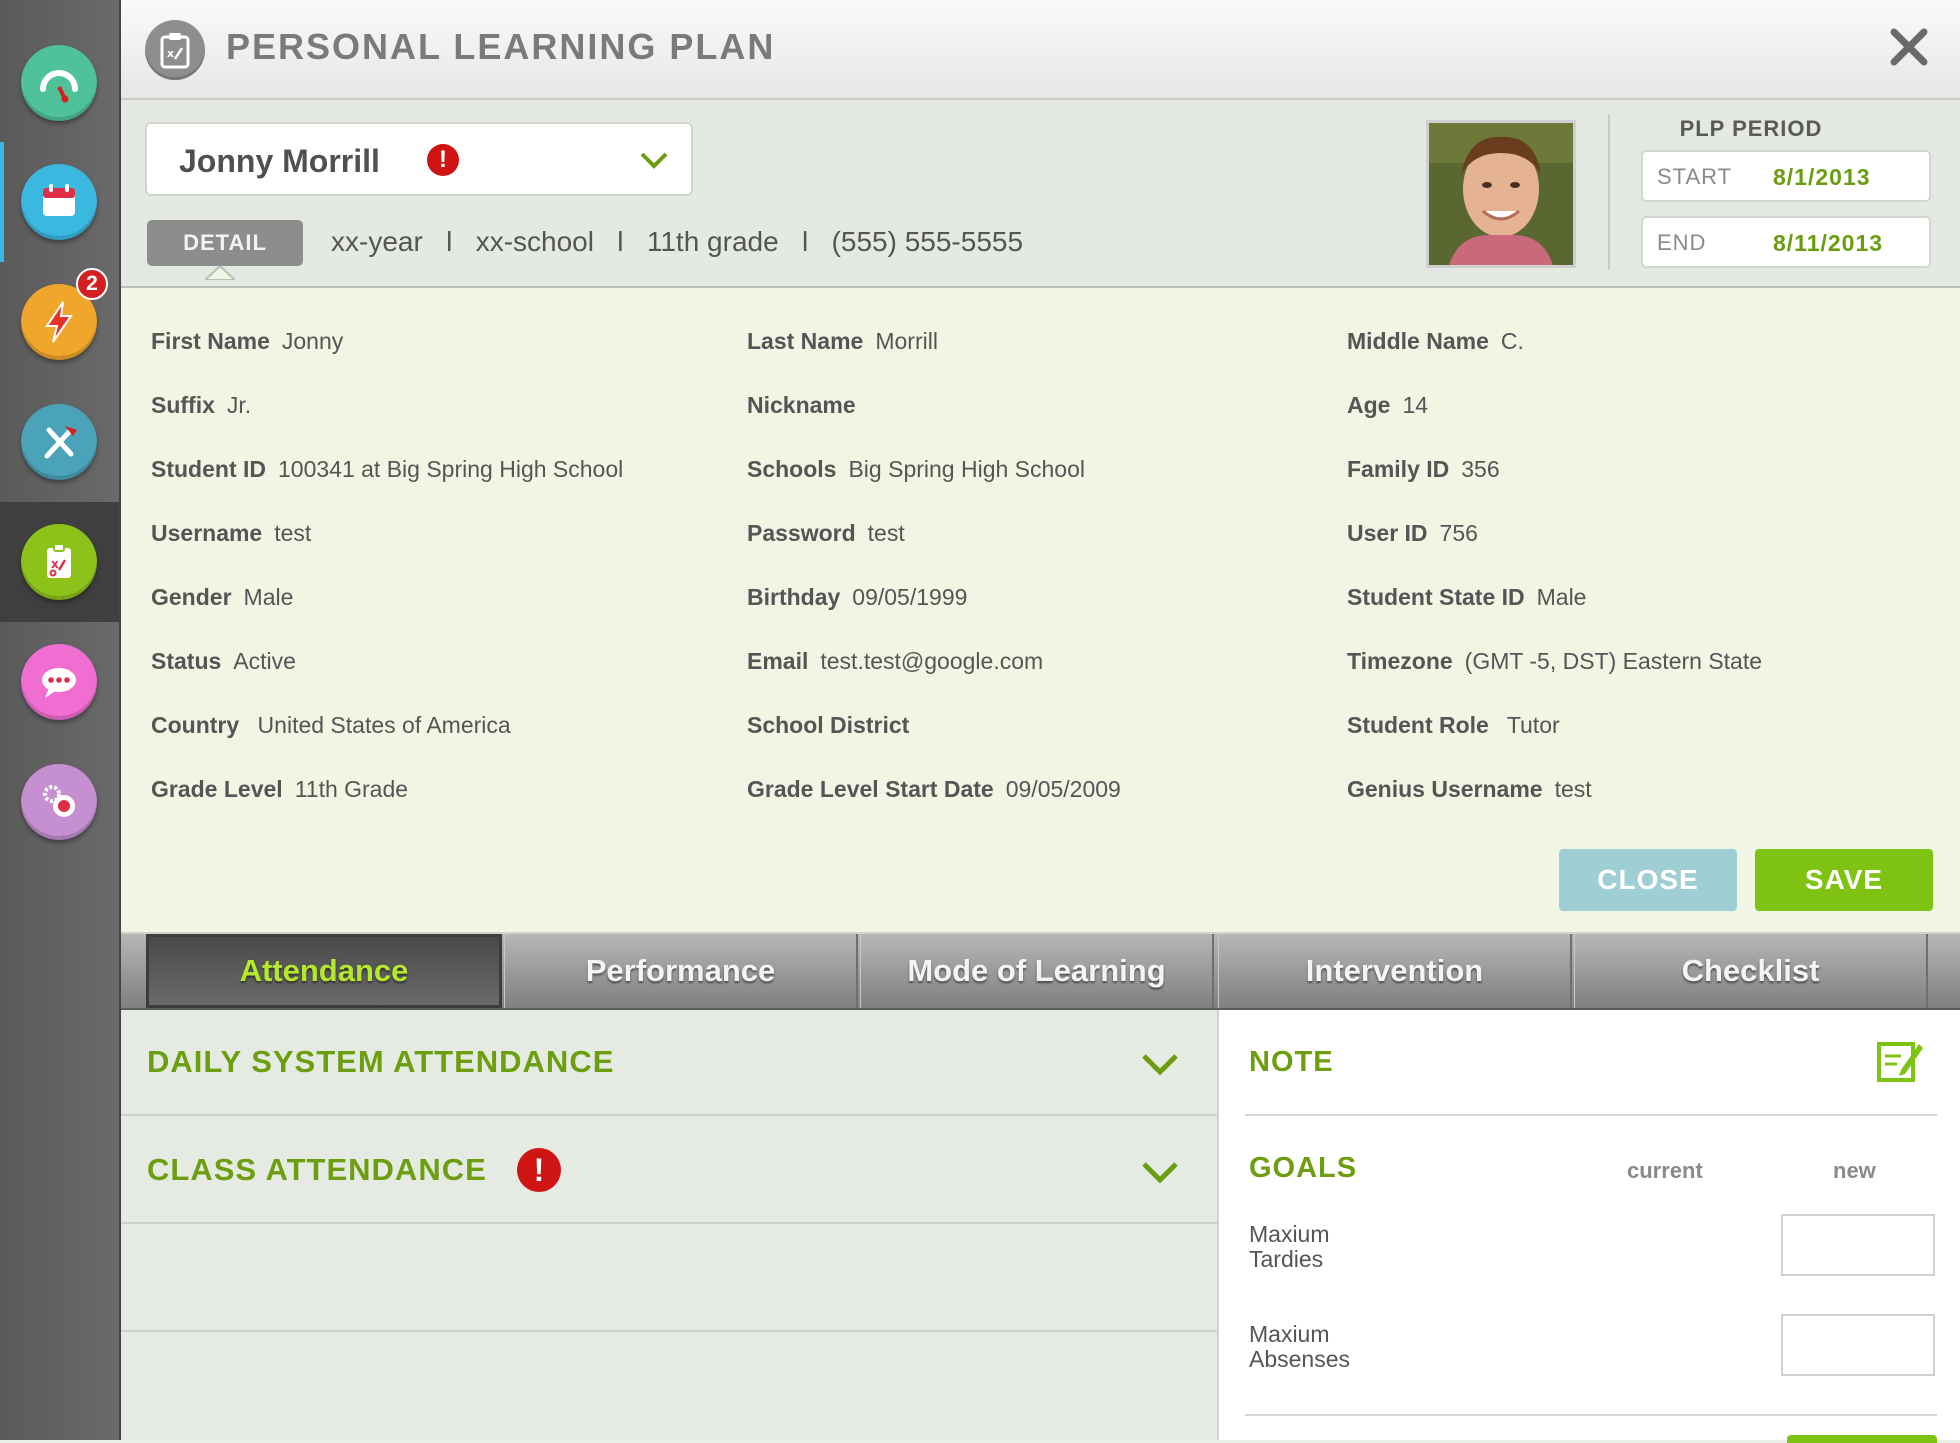  What do you see at coordinates (805, 341) in the screenshot?
I see `field-label: Last Name` at bounding box center [805, 341].